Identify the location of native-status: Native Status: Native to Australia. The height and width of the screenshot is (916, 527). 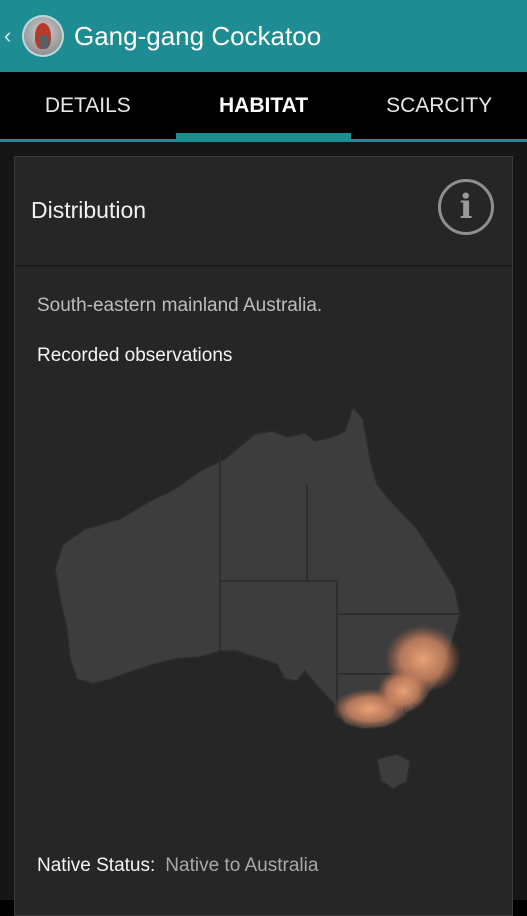
(177, 866).